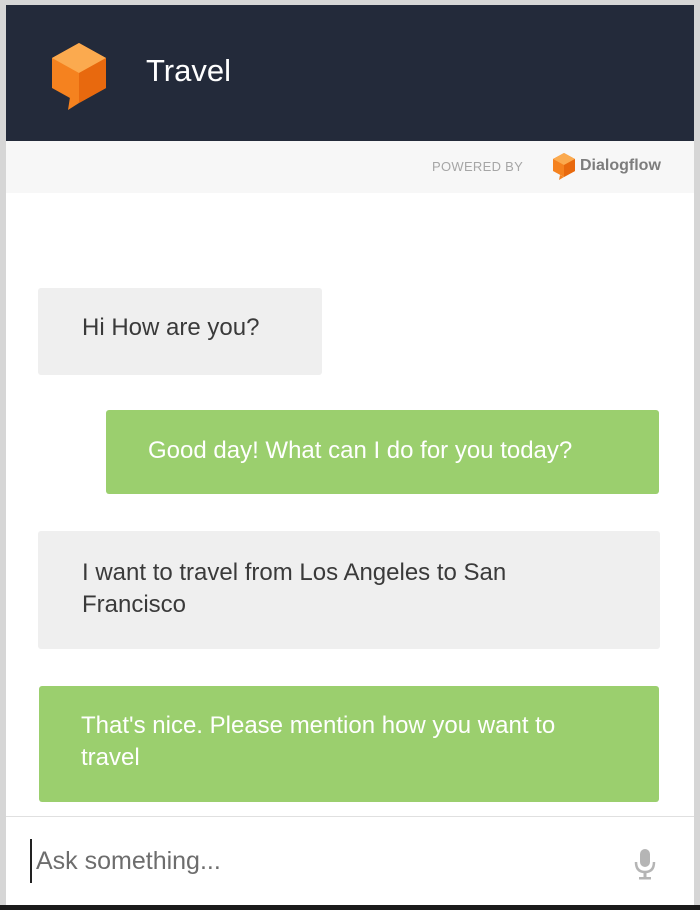 This screenshot has height=910, width=700. Describe the element at coordinates (350, 73) in the screenshot. I see `chat-header: Travel` at that location.